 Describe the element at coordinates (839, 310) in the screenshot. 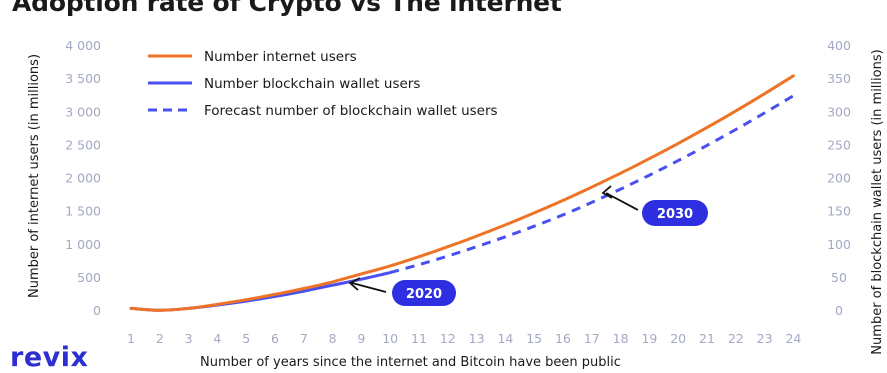

I see `y-tick-right: 0` at that location.